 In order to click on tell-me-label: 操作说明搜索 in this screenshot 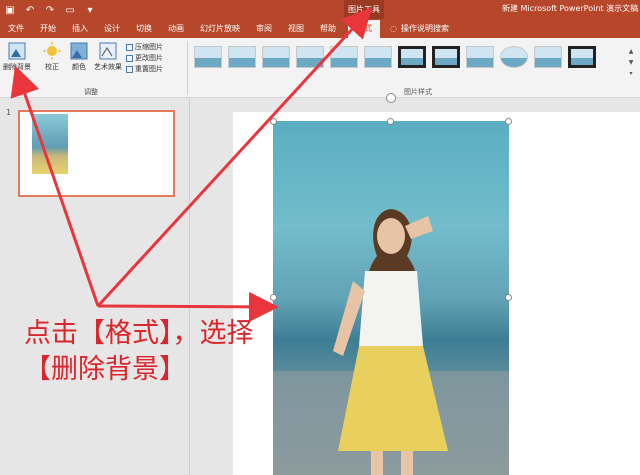, I will do `click(424, 28)`.